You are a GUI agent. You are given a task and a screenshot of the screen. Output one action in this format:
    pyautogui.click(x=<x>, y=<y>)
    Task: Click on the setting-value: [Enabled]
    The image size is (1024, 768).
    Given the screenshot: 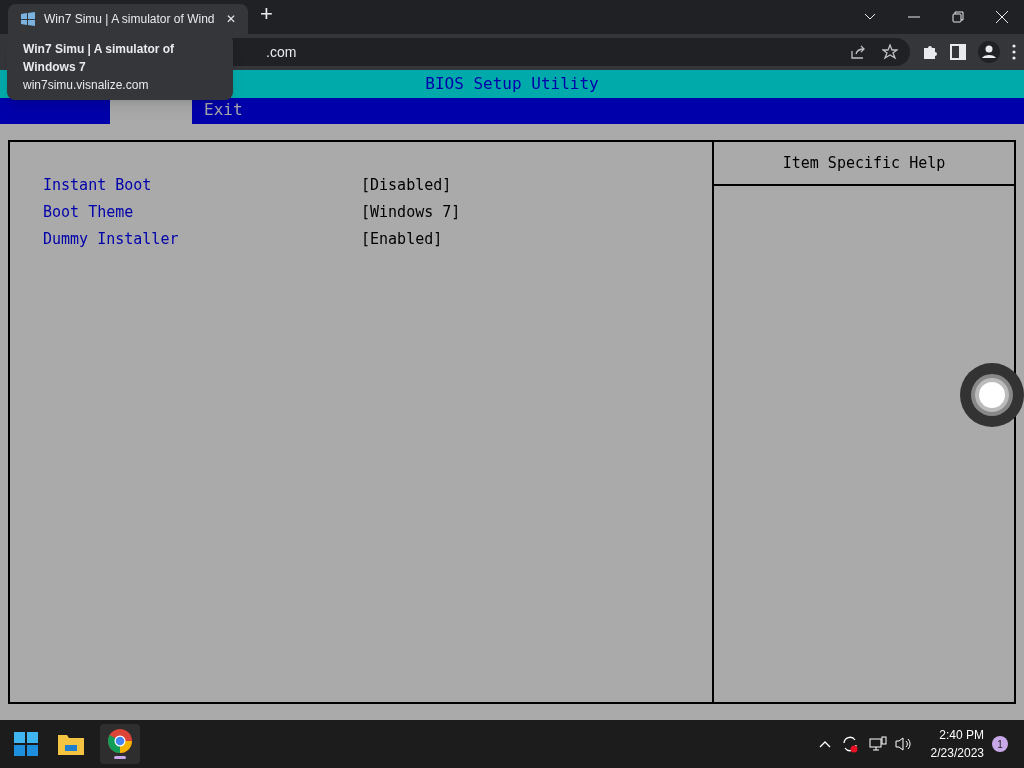 What is the action you would take?
    pyautogui.click(x=402, y=239)
    